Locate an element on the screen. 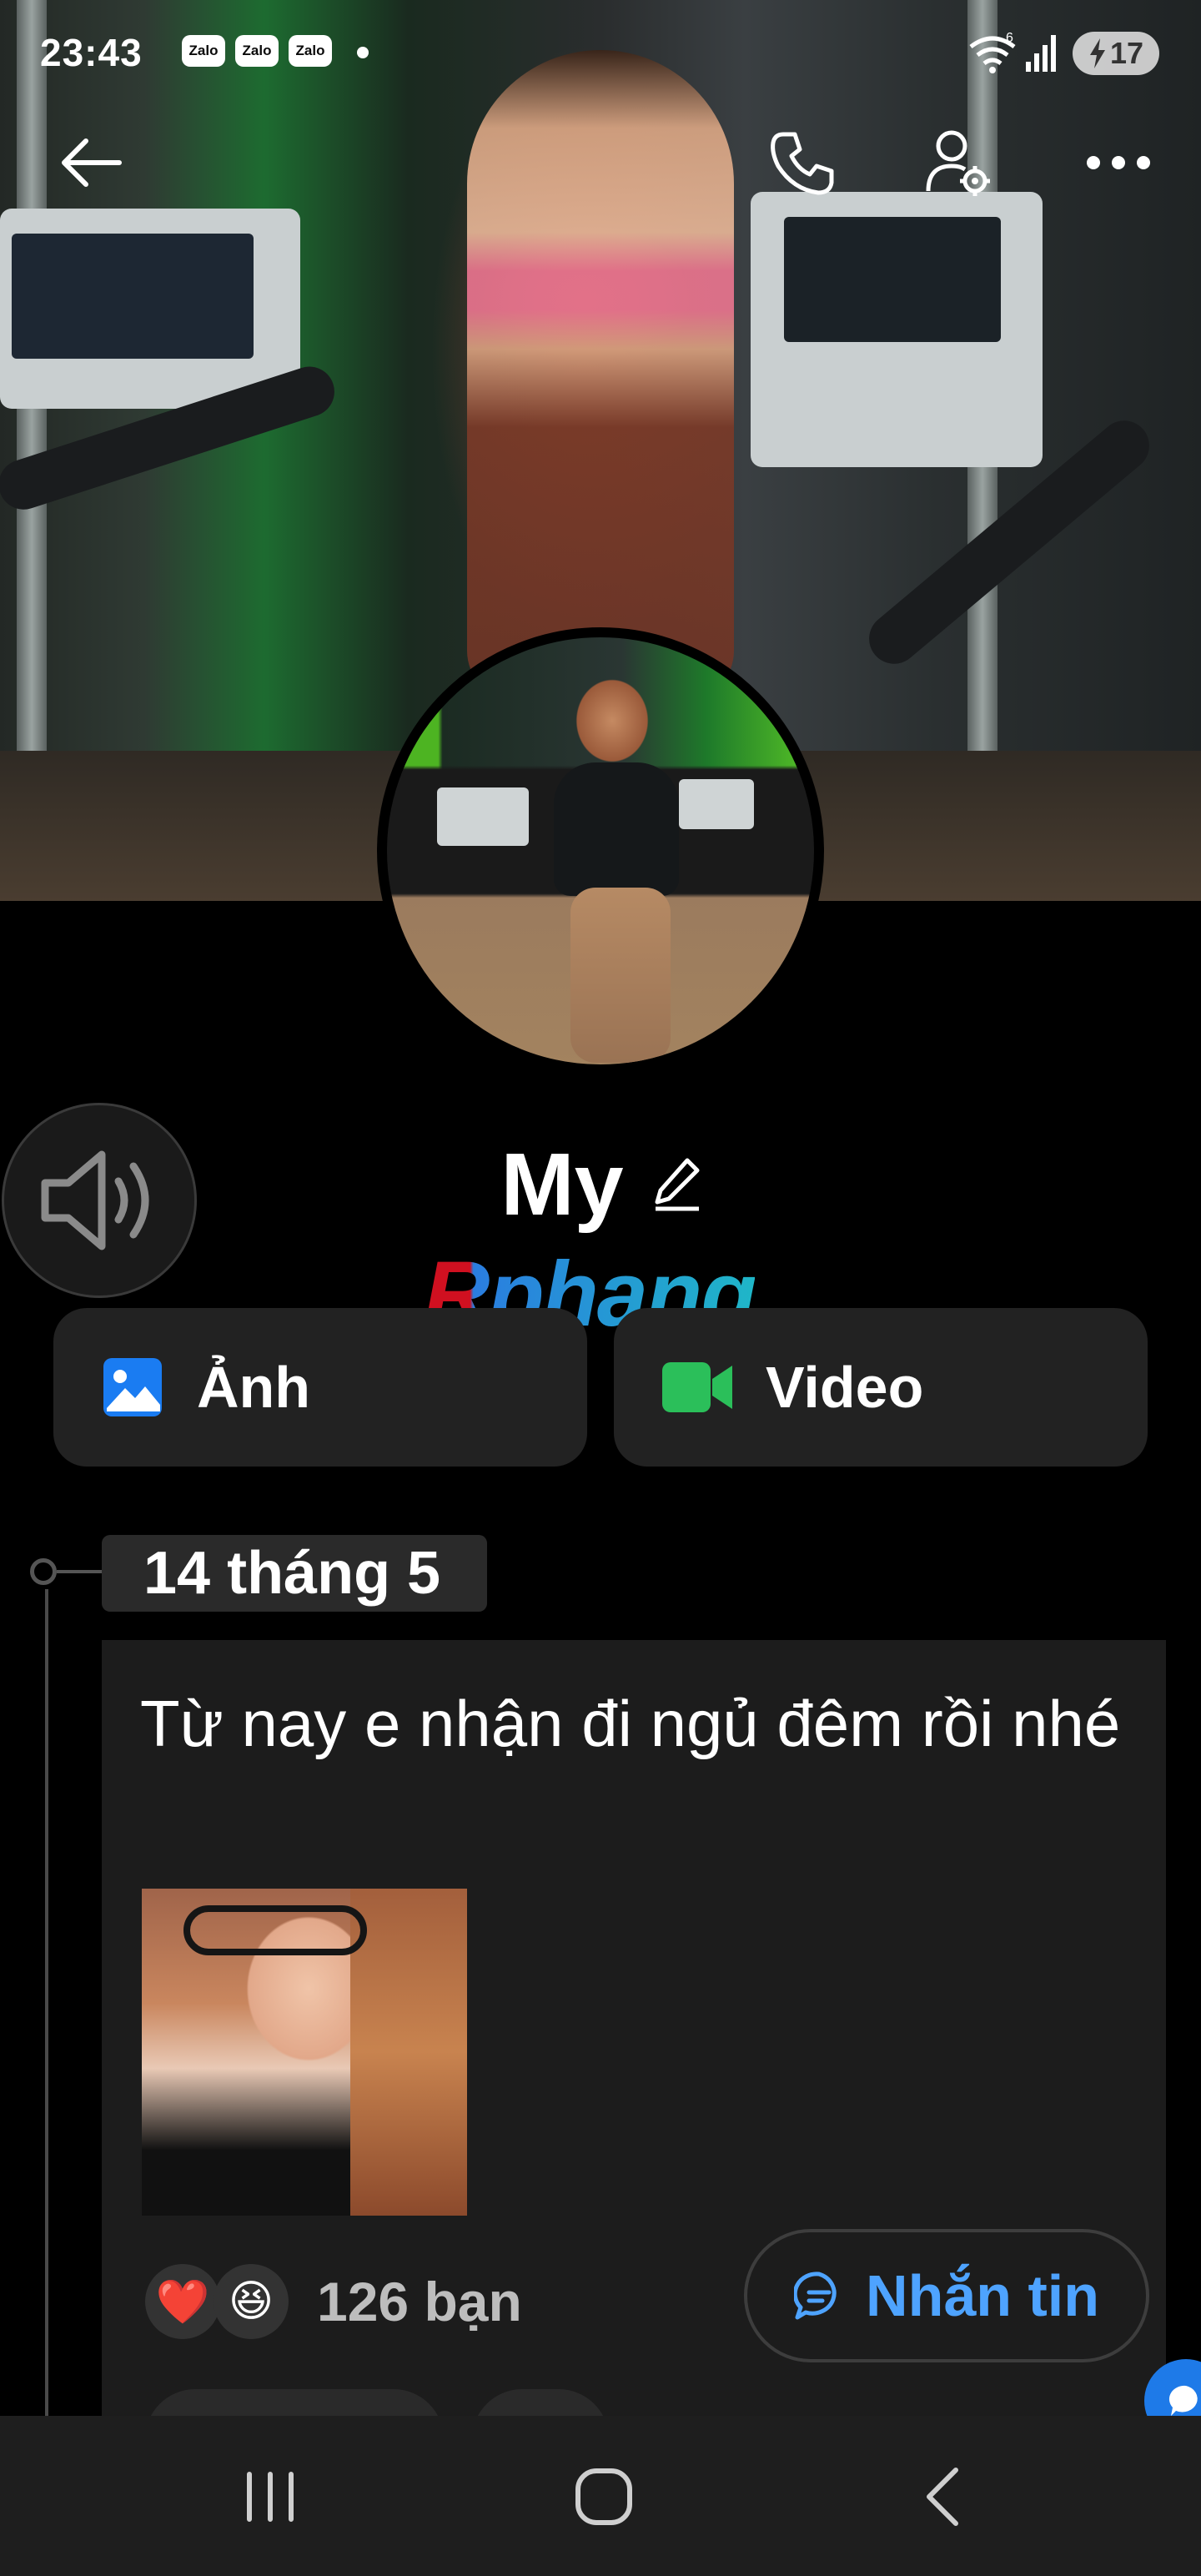 The width and height of the screenshot is (1201, 2576). pencil-icon is located at coordinates (678, 1184).